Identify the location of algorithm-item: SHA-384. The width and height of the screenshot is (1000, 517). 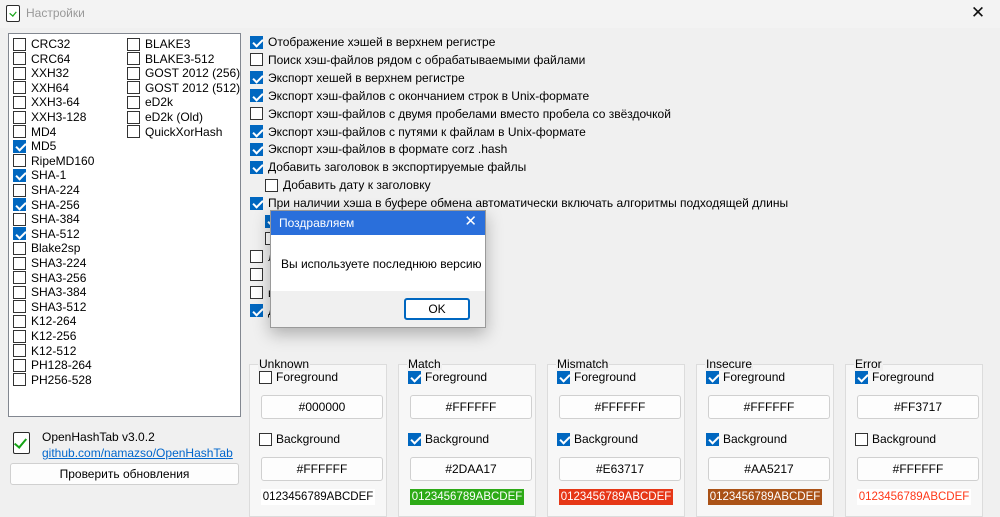
(46, 219).